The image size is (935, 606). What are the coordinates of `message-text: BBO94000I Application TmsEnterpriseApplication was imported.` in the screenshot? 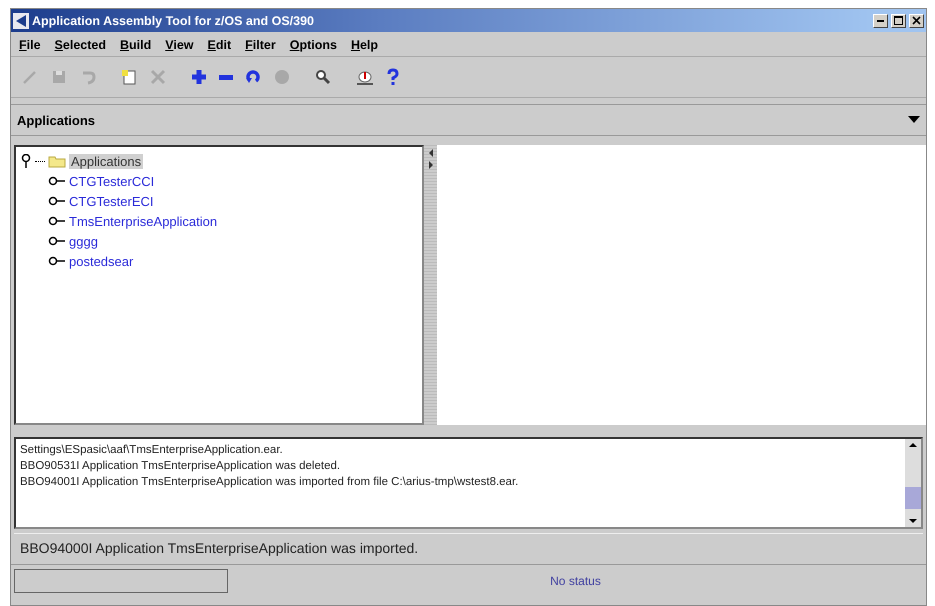 It's located at (468, 547).